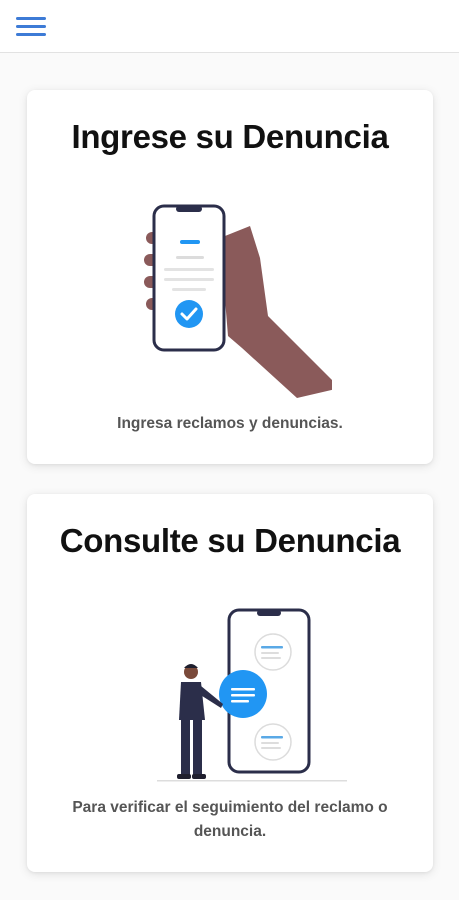 The width and height of the screenshot is (459, 900). Describe the element at coordinates (252, 695) in the screenshot. I see `person-with-phone-illustration` at that location.